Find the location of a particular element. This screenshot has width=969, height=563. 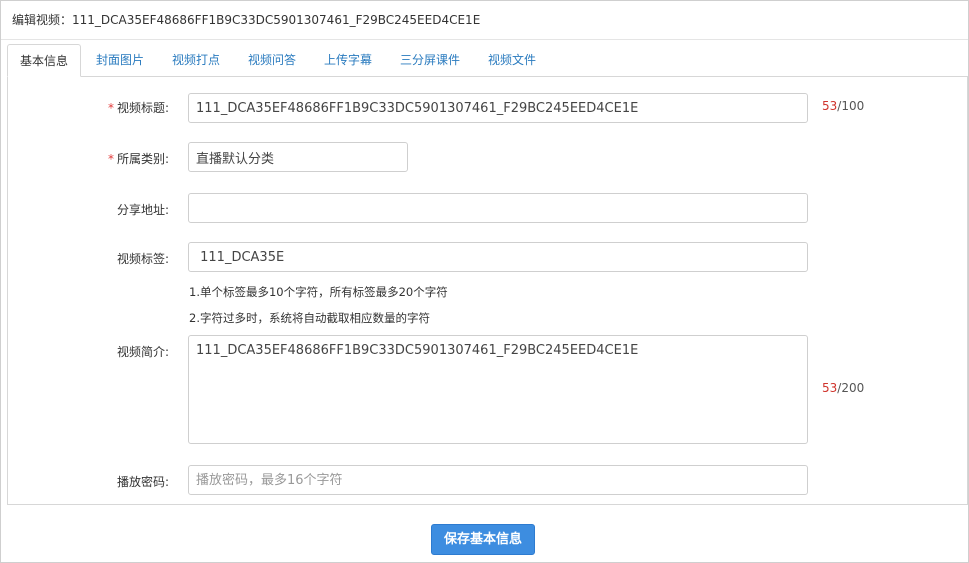

share-url-label: 分享地址: is located at coordinates (142, 210).